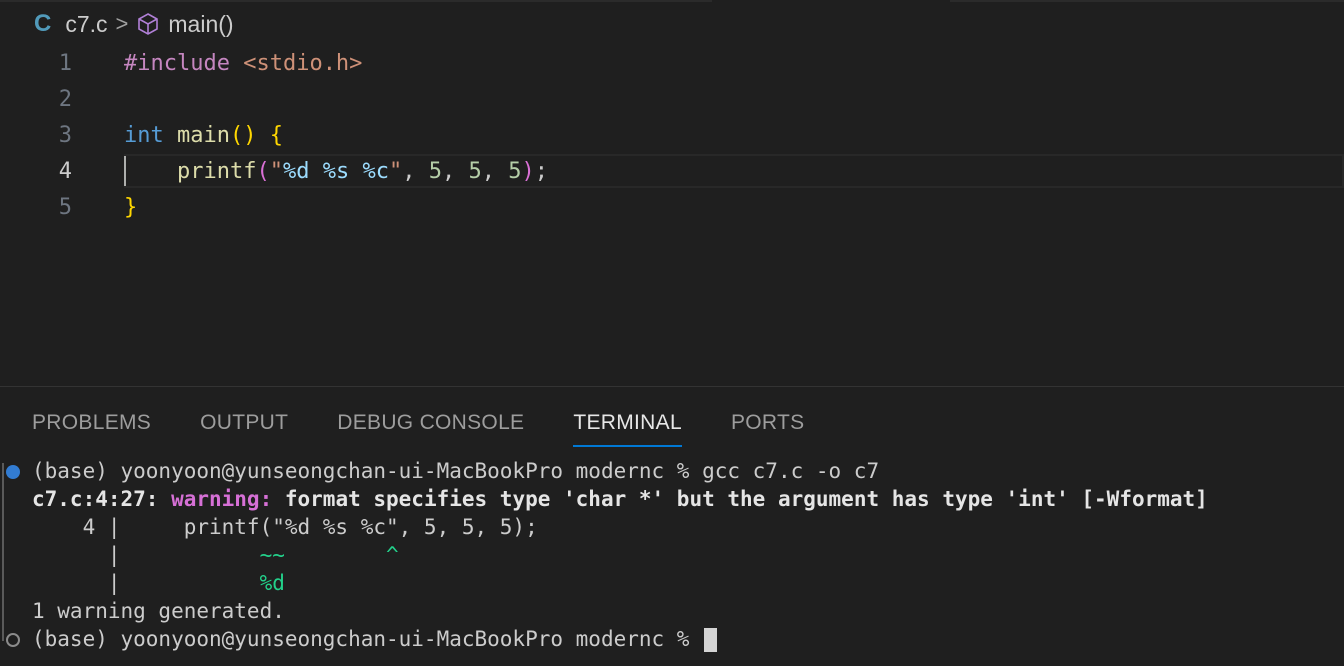 This screenshot has height=666, width=1344. What do you see at coordinates (672, 208) in the screenshot?
I see `code-line-5: 5 }` at bounding box center [672, 208].